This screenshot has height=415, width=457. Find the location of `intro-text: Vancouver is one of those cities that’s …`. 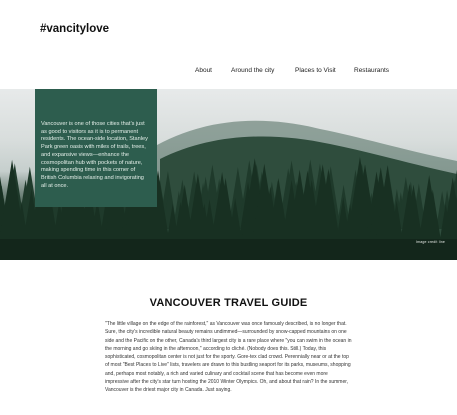

intro-text: Vancouver is one of those cities that’s … is located at coordinates (94, 155).